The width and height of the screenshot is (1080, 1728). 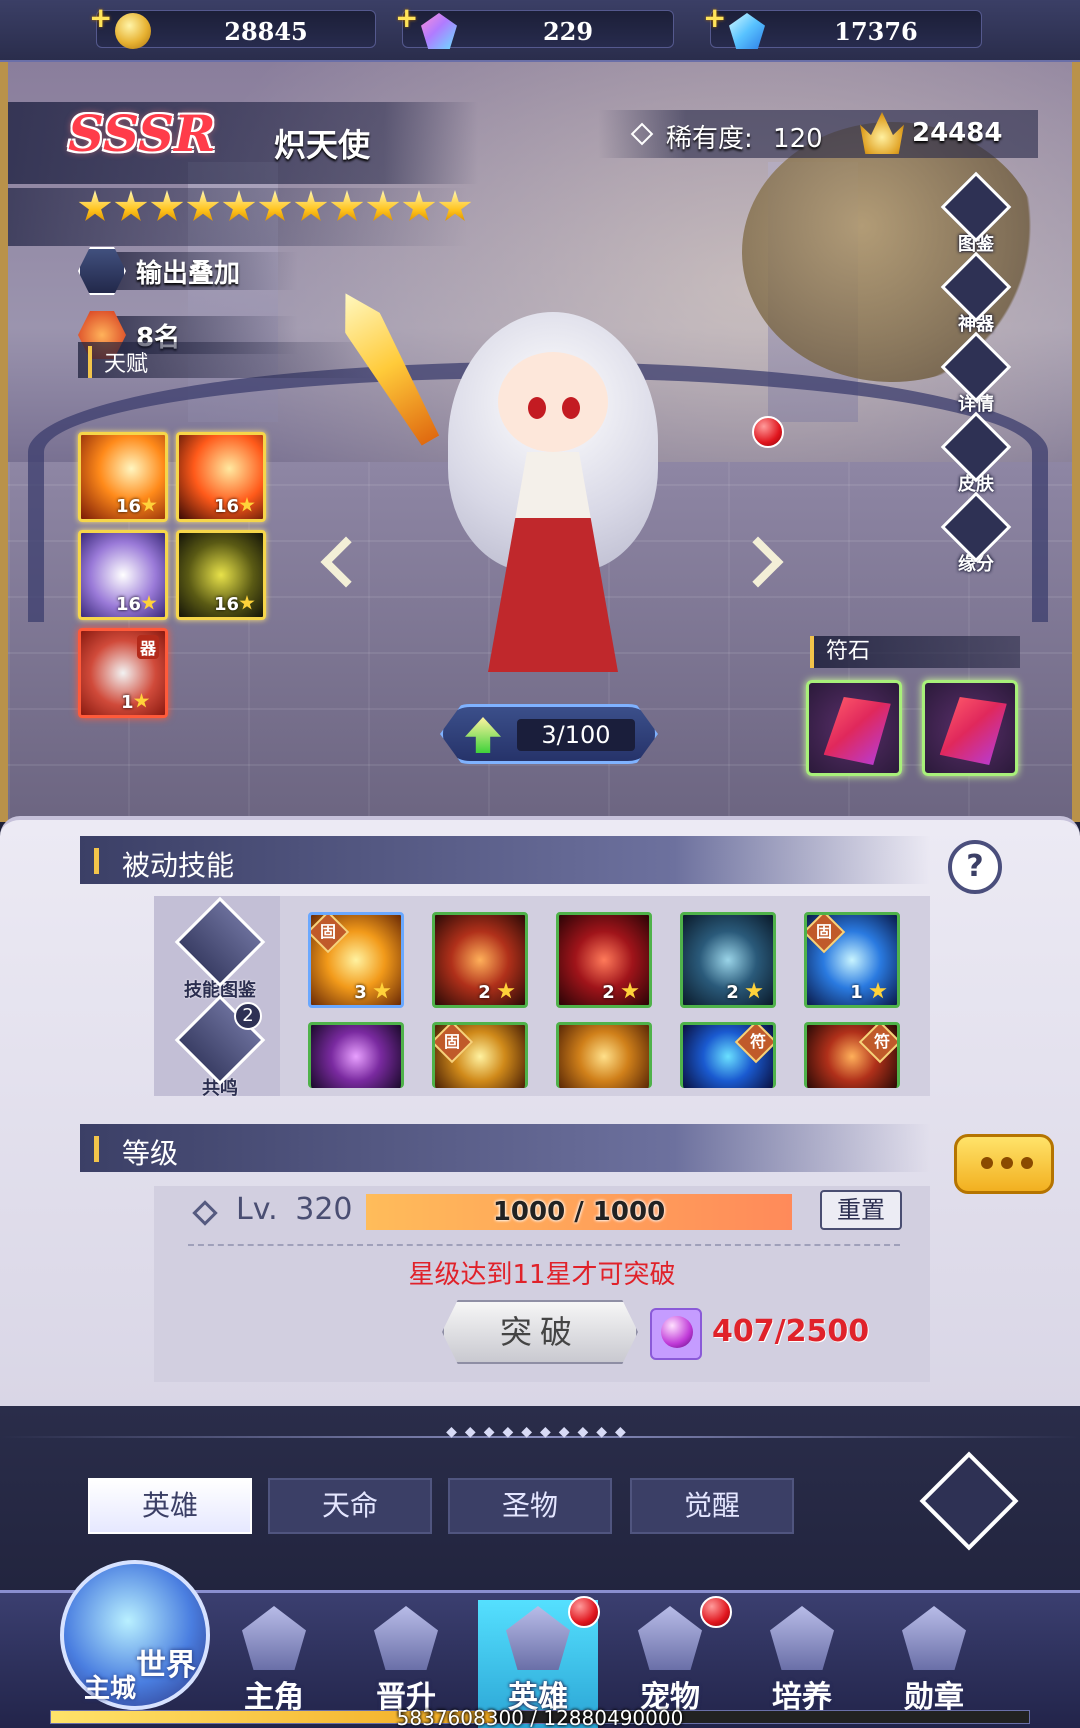 What do you see at coordinates (530, 1506) in the screenshot?
I see `tab-relic: 圣物` at bounding box center [530, 1506].